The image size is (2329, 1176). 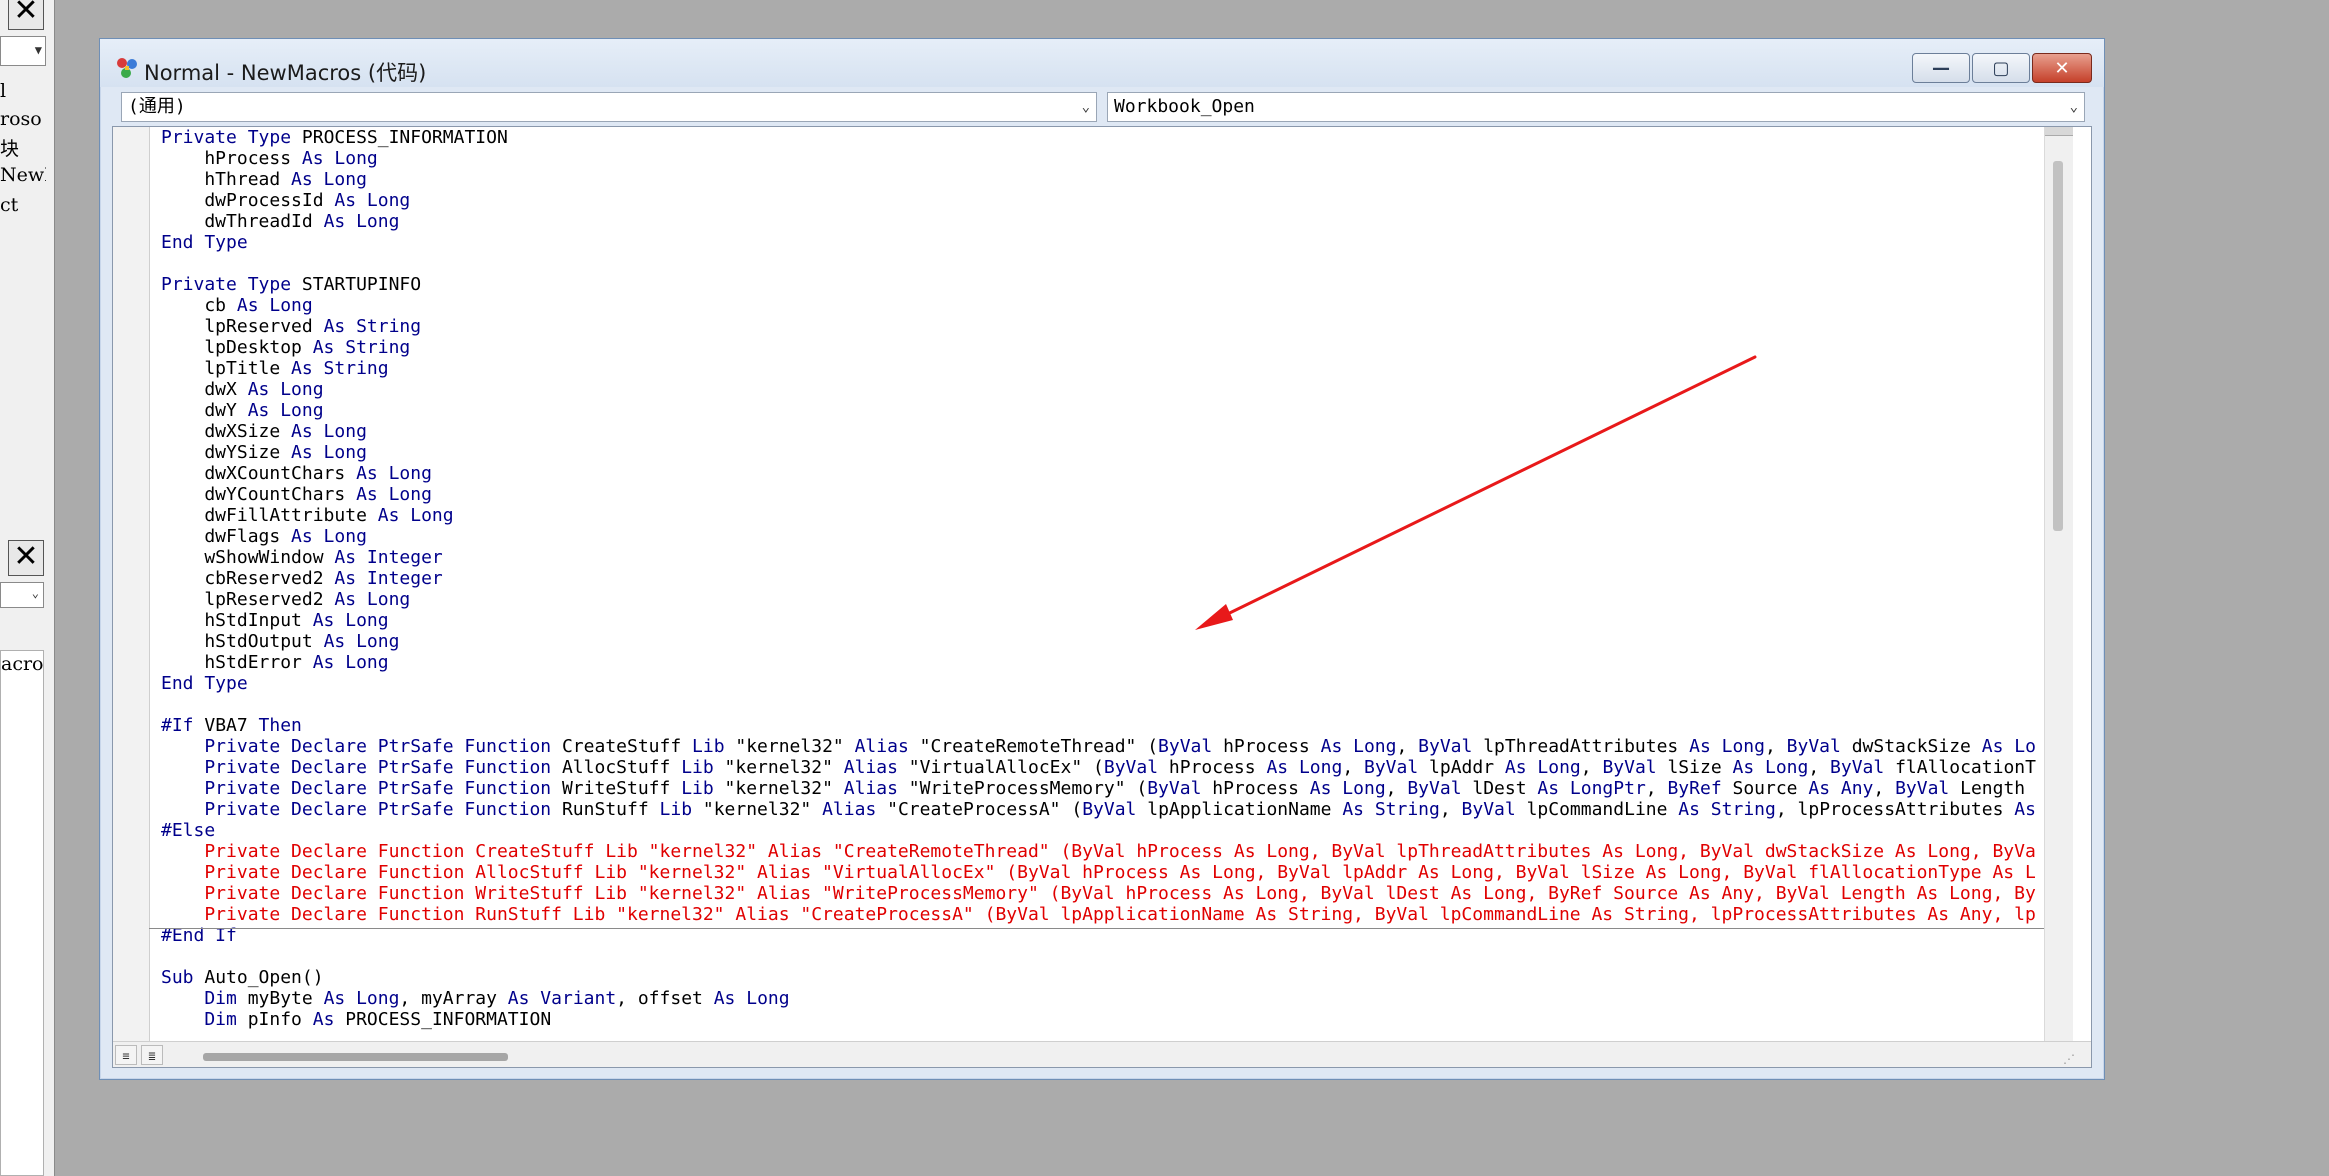 I want to click on code-keyword: #Else, so click(x=188, y=830).